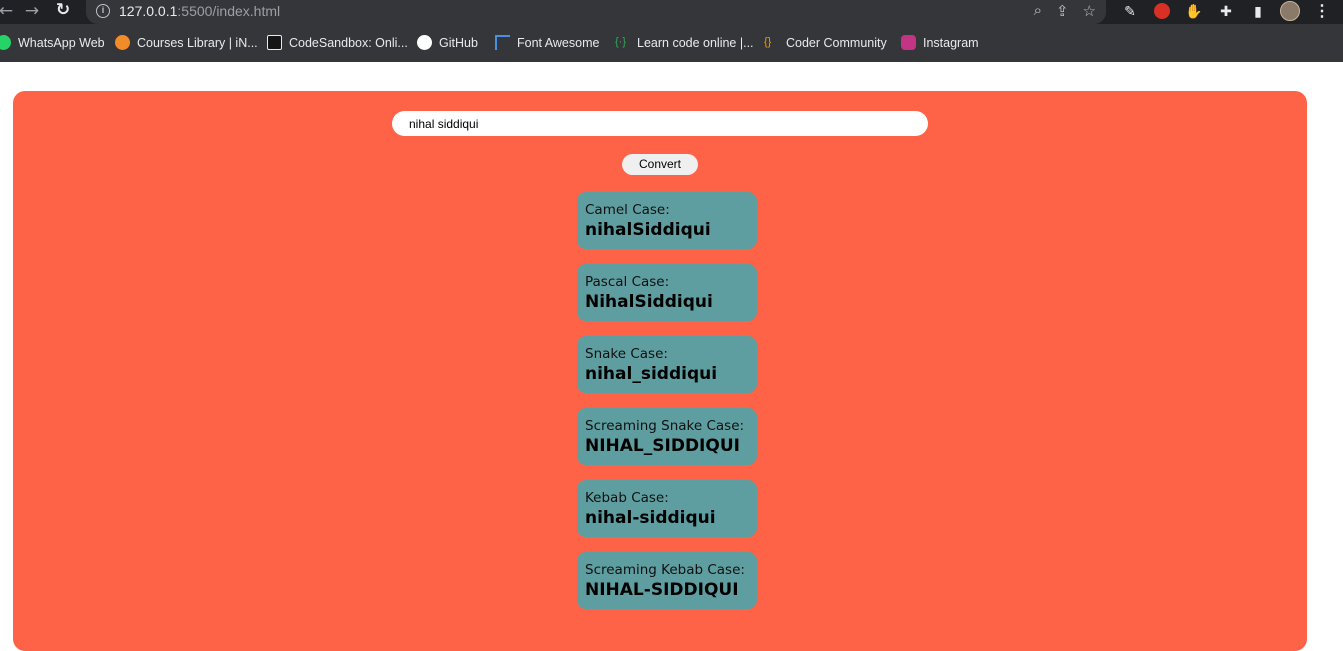  What do you see at coordinates (908, 42) in the screenshot?
I see `instagram-icon` at bounding box center [908, 42].